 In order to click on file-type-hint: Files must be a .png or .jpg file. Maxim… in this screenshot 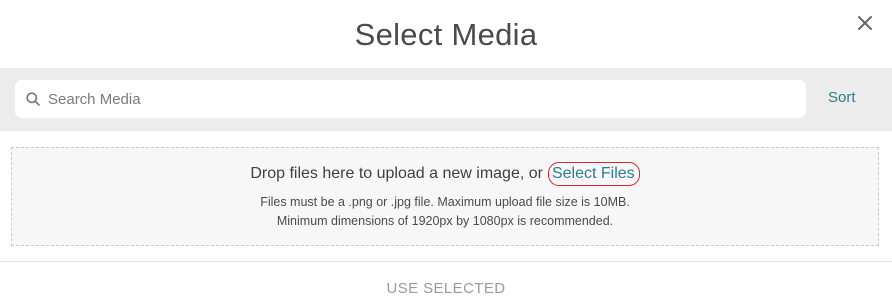, I will do `click(445, 202)`.